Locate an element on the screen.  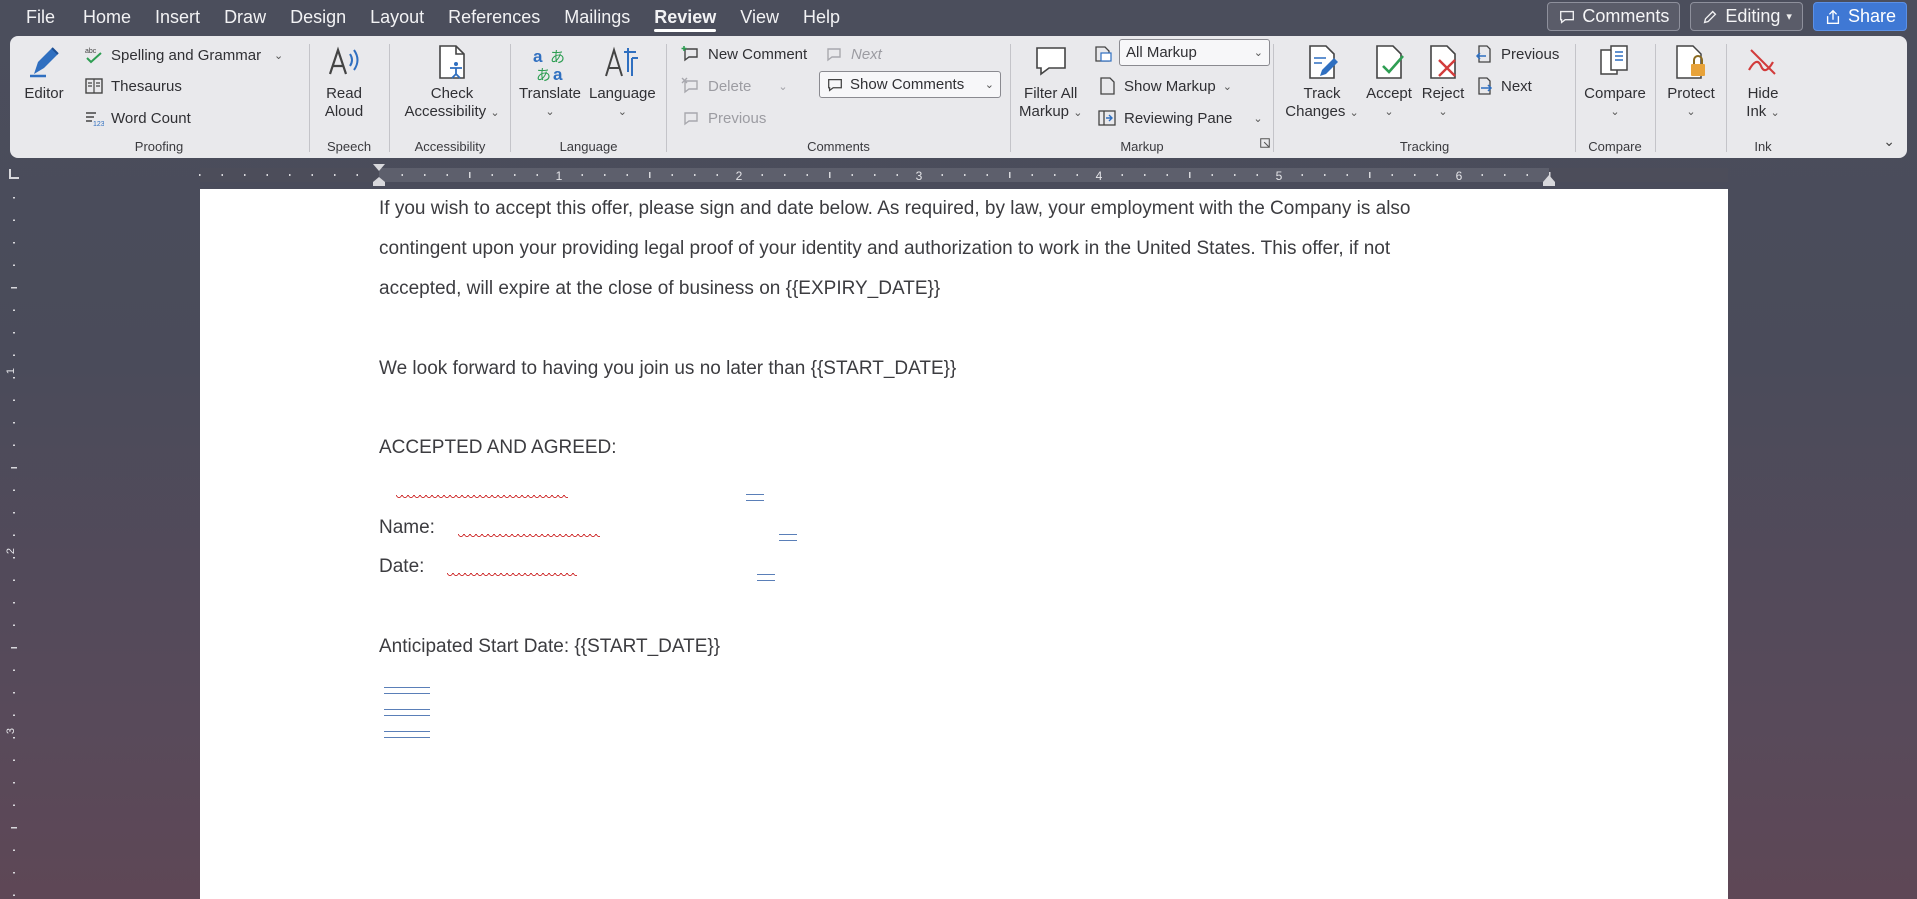
next-comment-button: Next is located at coordinates (853, 54).